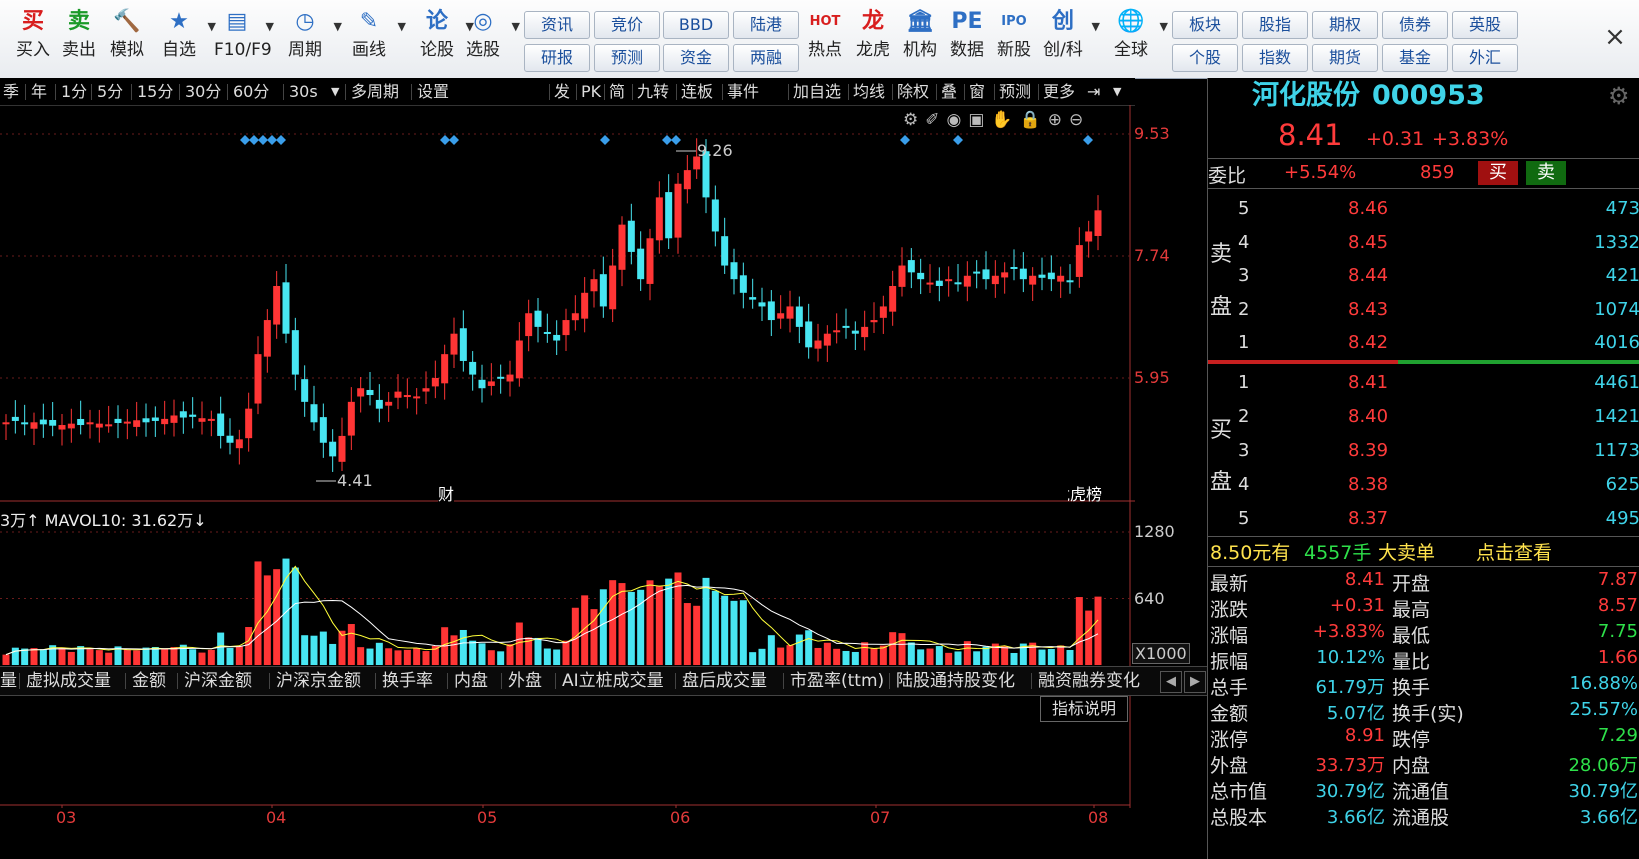  What do you see at coordinates (1195, 682) in the screenshot?
I see `scroll-right-icon: ▶` at bounding box center [1195, 682].